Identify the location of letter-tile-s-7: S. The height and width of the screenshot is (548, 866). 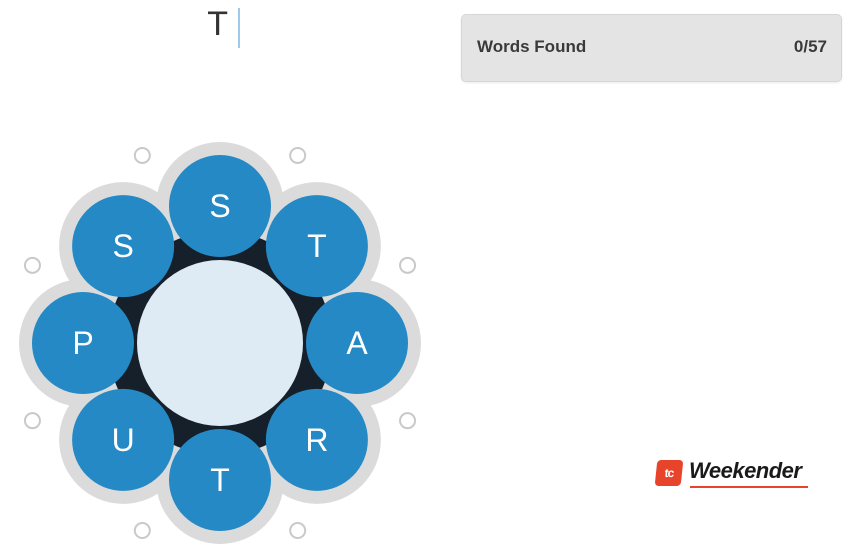
(123, 246).